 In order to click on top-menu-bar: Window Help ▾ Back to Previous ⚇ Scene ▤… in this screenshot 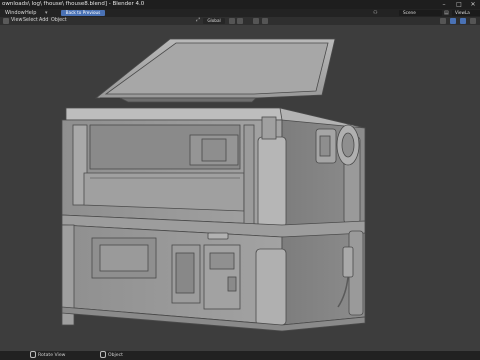, I will do `click(240, 13)`.